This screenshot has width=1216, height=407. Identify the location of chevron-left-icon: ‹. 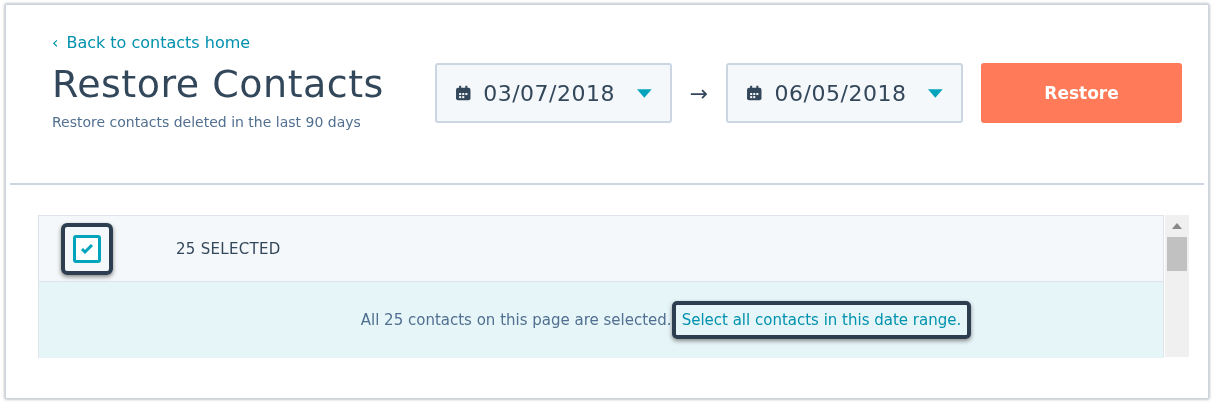
(55, 42).